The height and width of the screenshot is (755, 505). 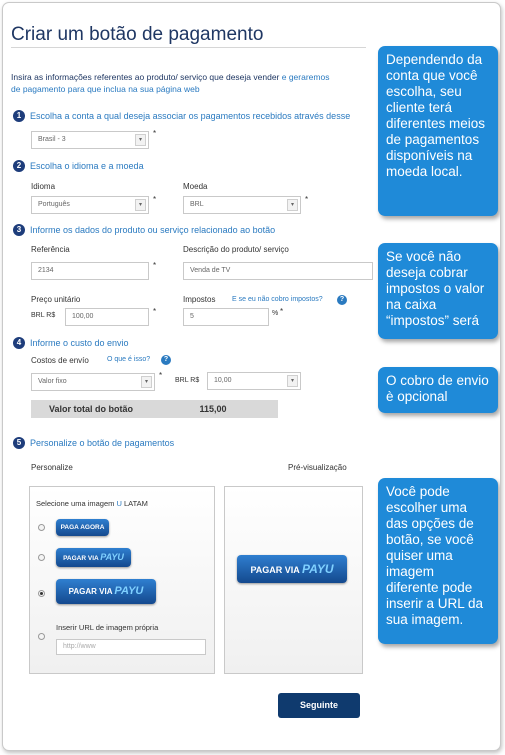 What do you see at coordinates (236, 249) in the screenshot?
I see `description-label: Descrição do produto/ serviço` at bounding box center [236, 249].